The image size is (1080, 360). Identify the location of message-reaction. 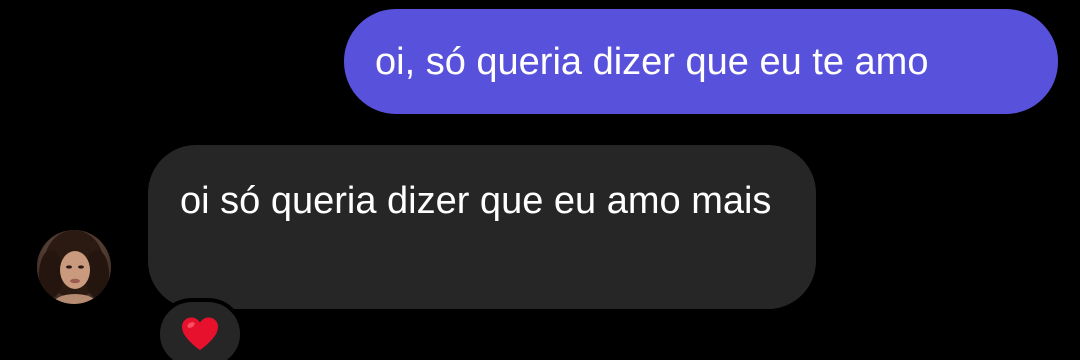
(200, 329).